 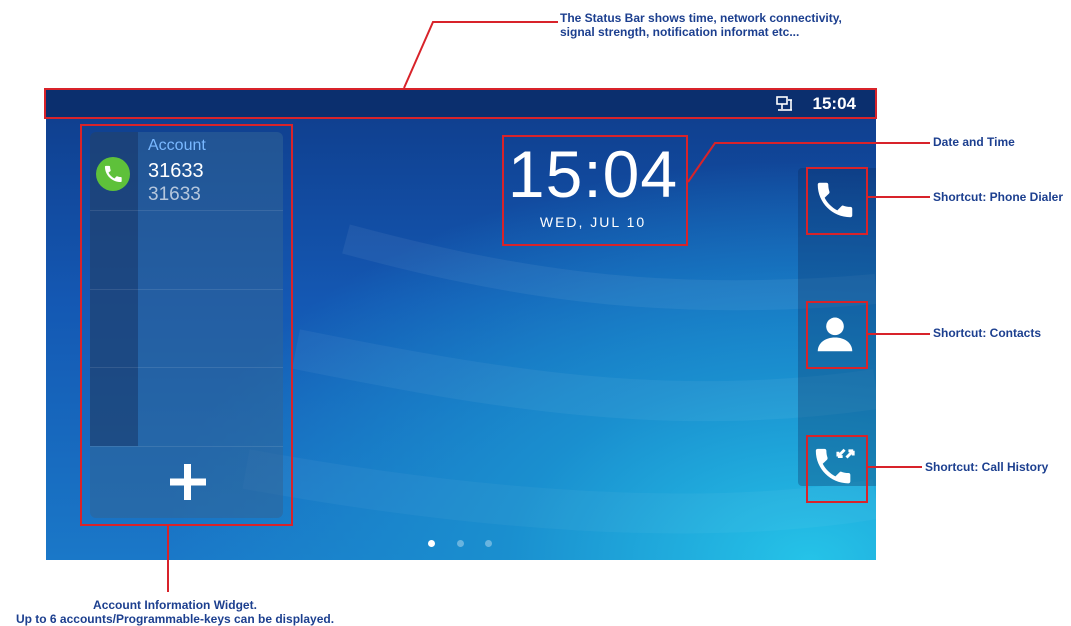 What do you see at coordinates (480, 55) in the screenshot?
I see `status-bar-leader` at bounding box center [480, 55].